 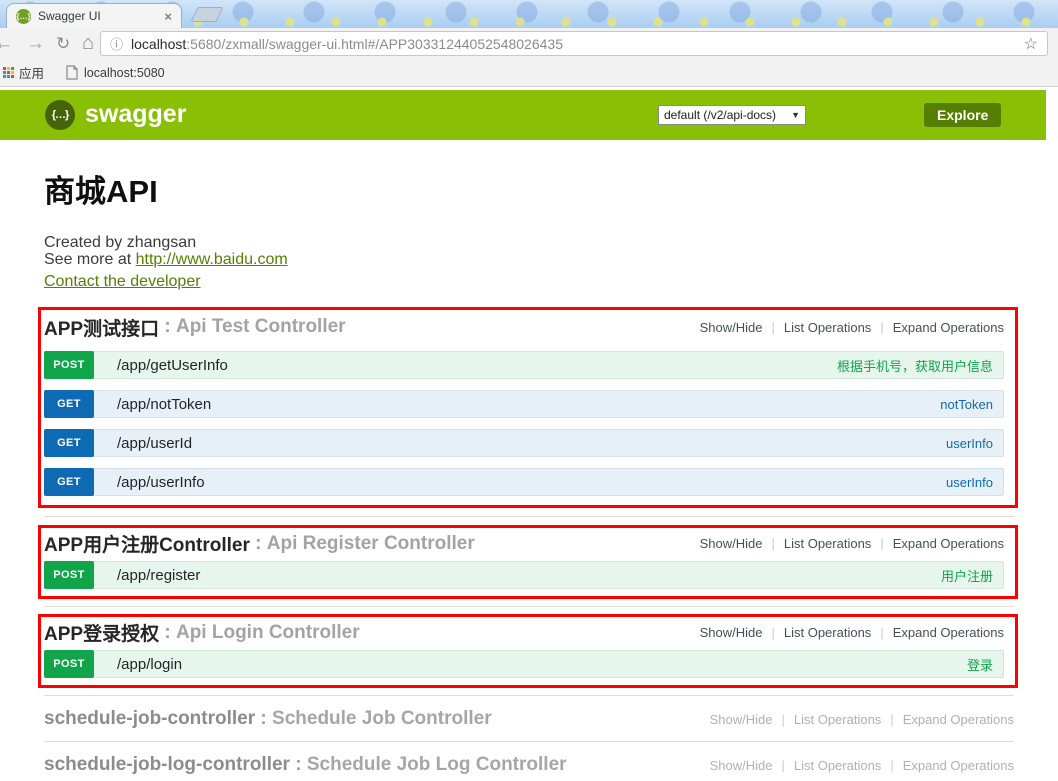 I want to click on endpoint-path-link: /app/userId, so click(x=154, y=443).